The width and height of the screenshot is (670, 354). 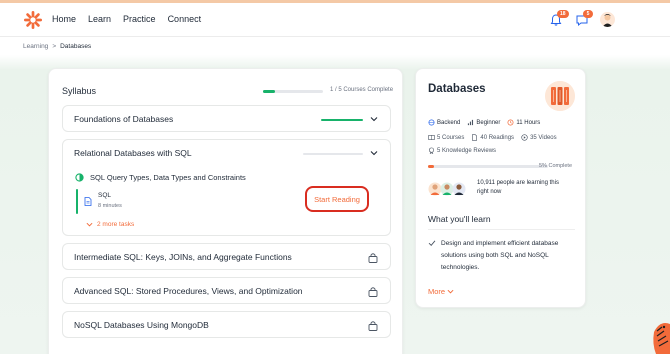 I want to click on more-tasks-toggle: 2 more tasks, so click(x=110, y=224).